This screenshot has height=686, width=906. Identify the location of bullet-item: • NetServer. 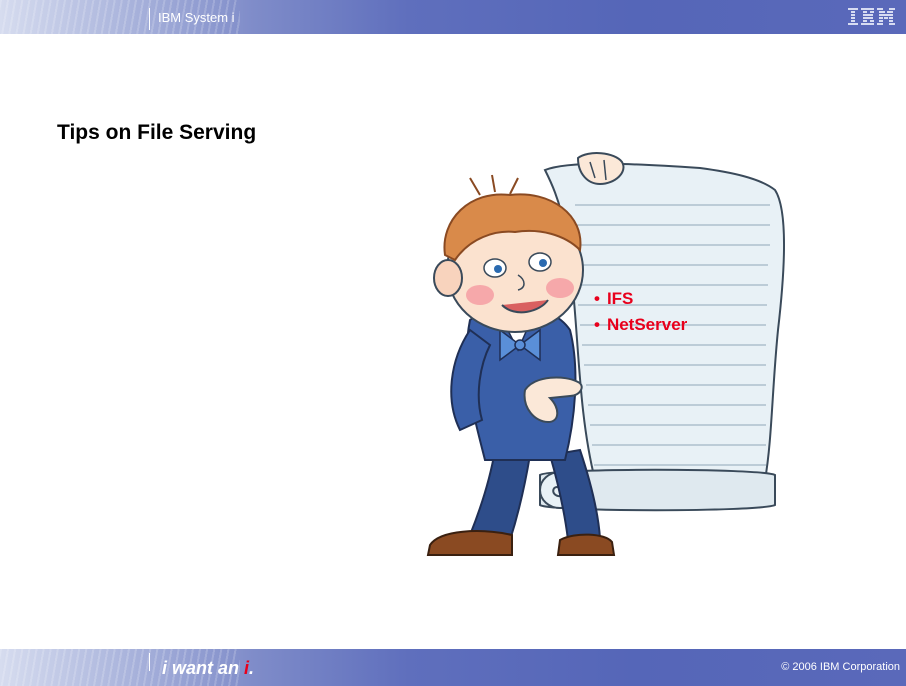
(640, 325).